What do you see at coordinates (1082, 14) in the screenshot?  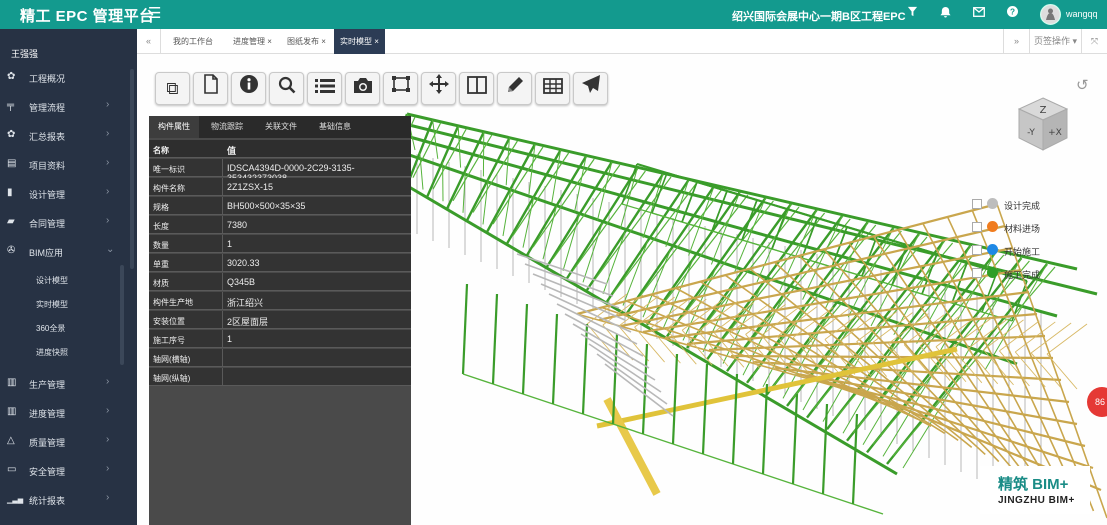 I see `username-label: wangqq` at bounding box center [1082, 14].